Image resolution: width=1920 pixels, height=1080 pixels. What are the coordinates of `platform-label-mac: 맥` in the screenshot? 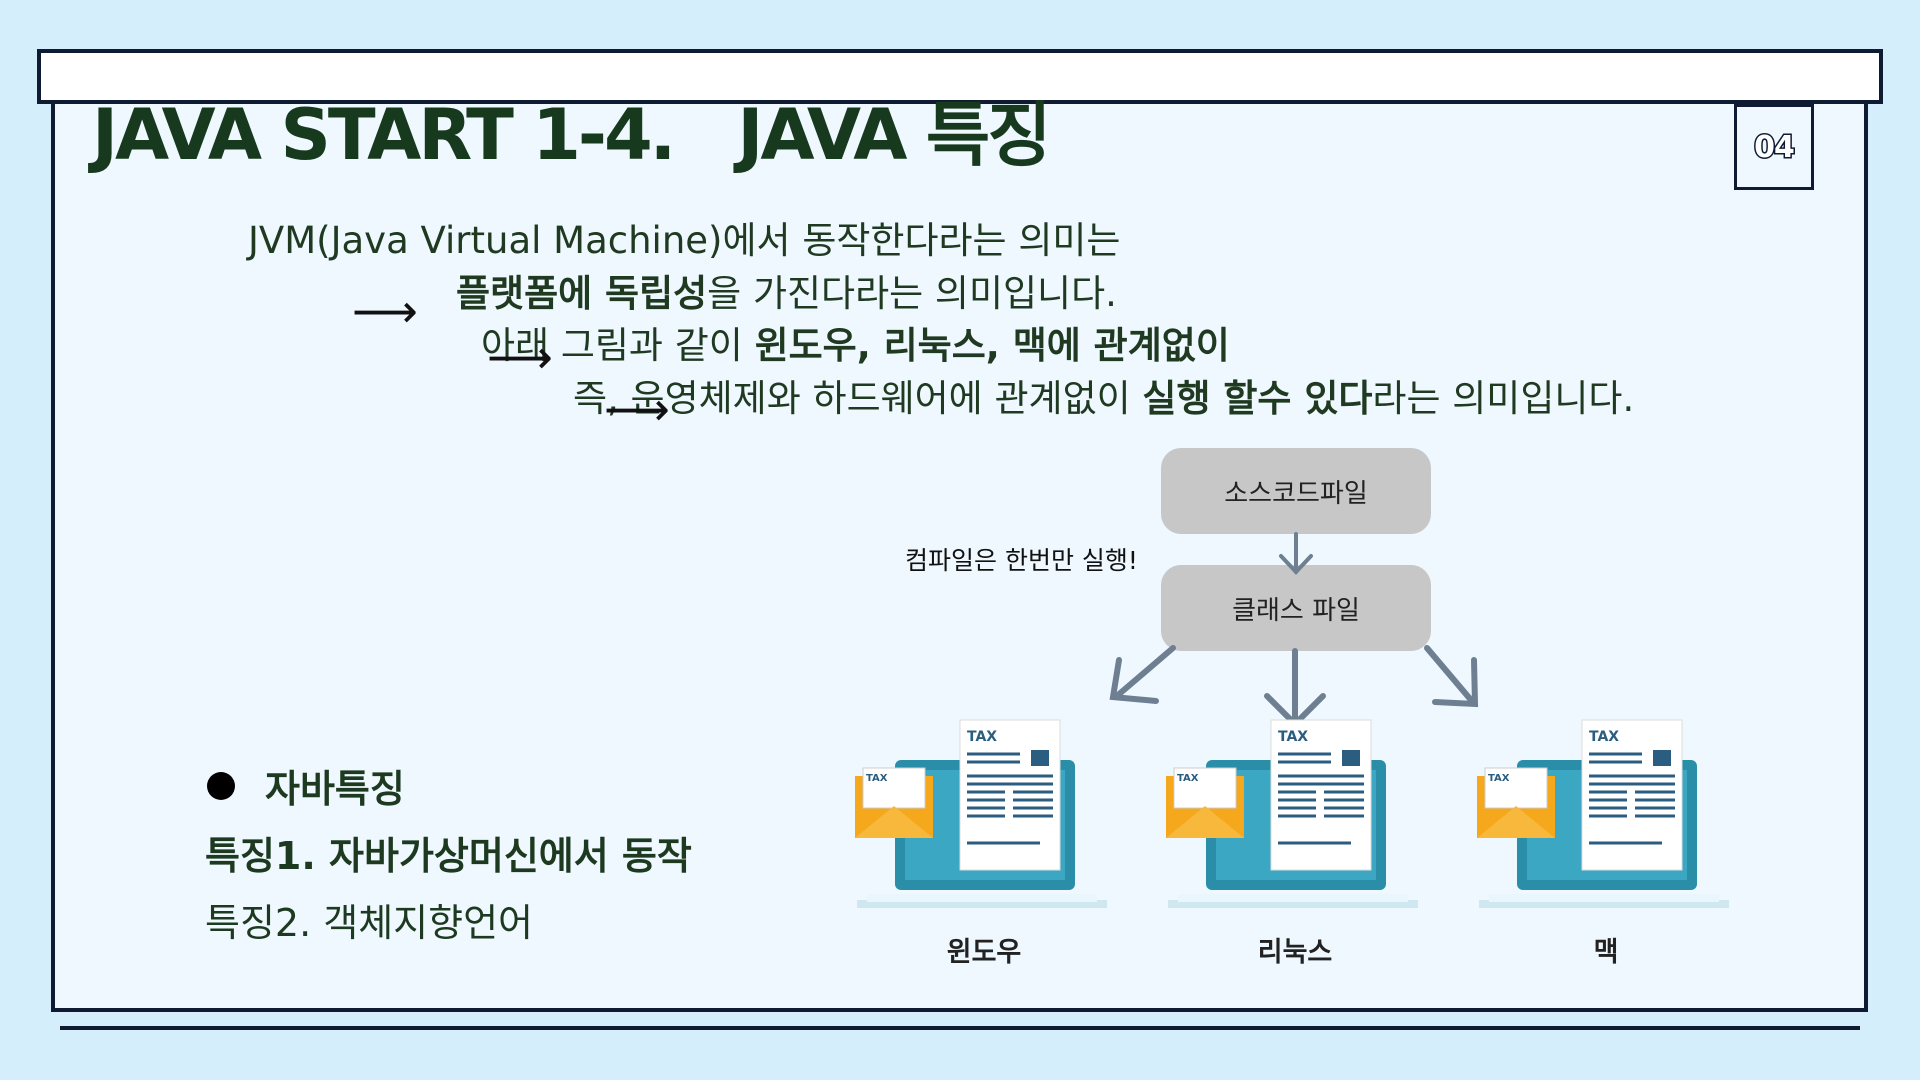 It's located at (1606, 952).